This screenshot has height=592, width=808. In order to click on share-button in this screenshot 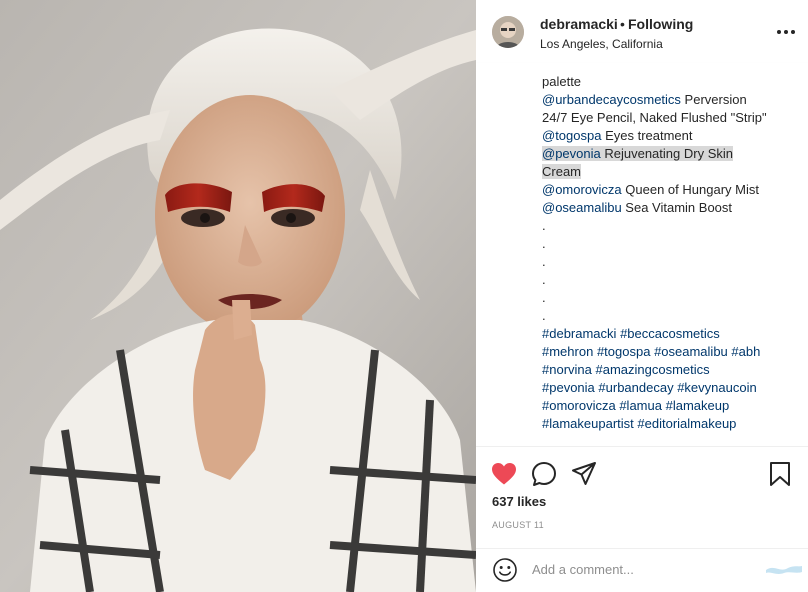, I will do `click(584, 474)`.